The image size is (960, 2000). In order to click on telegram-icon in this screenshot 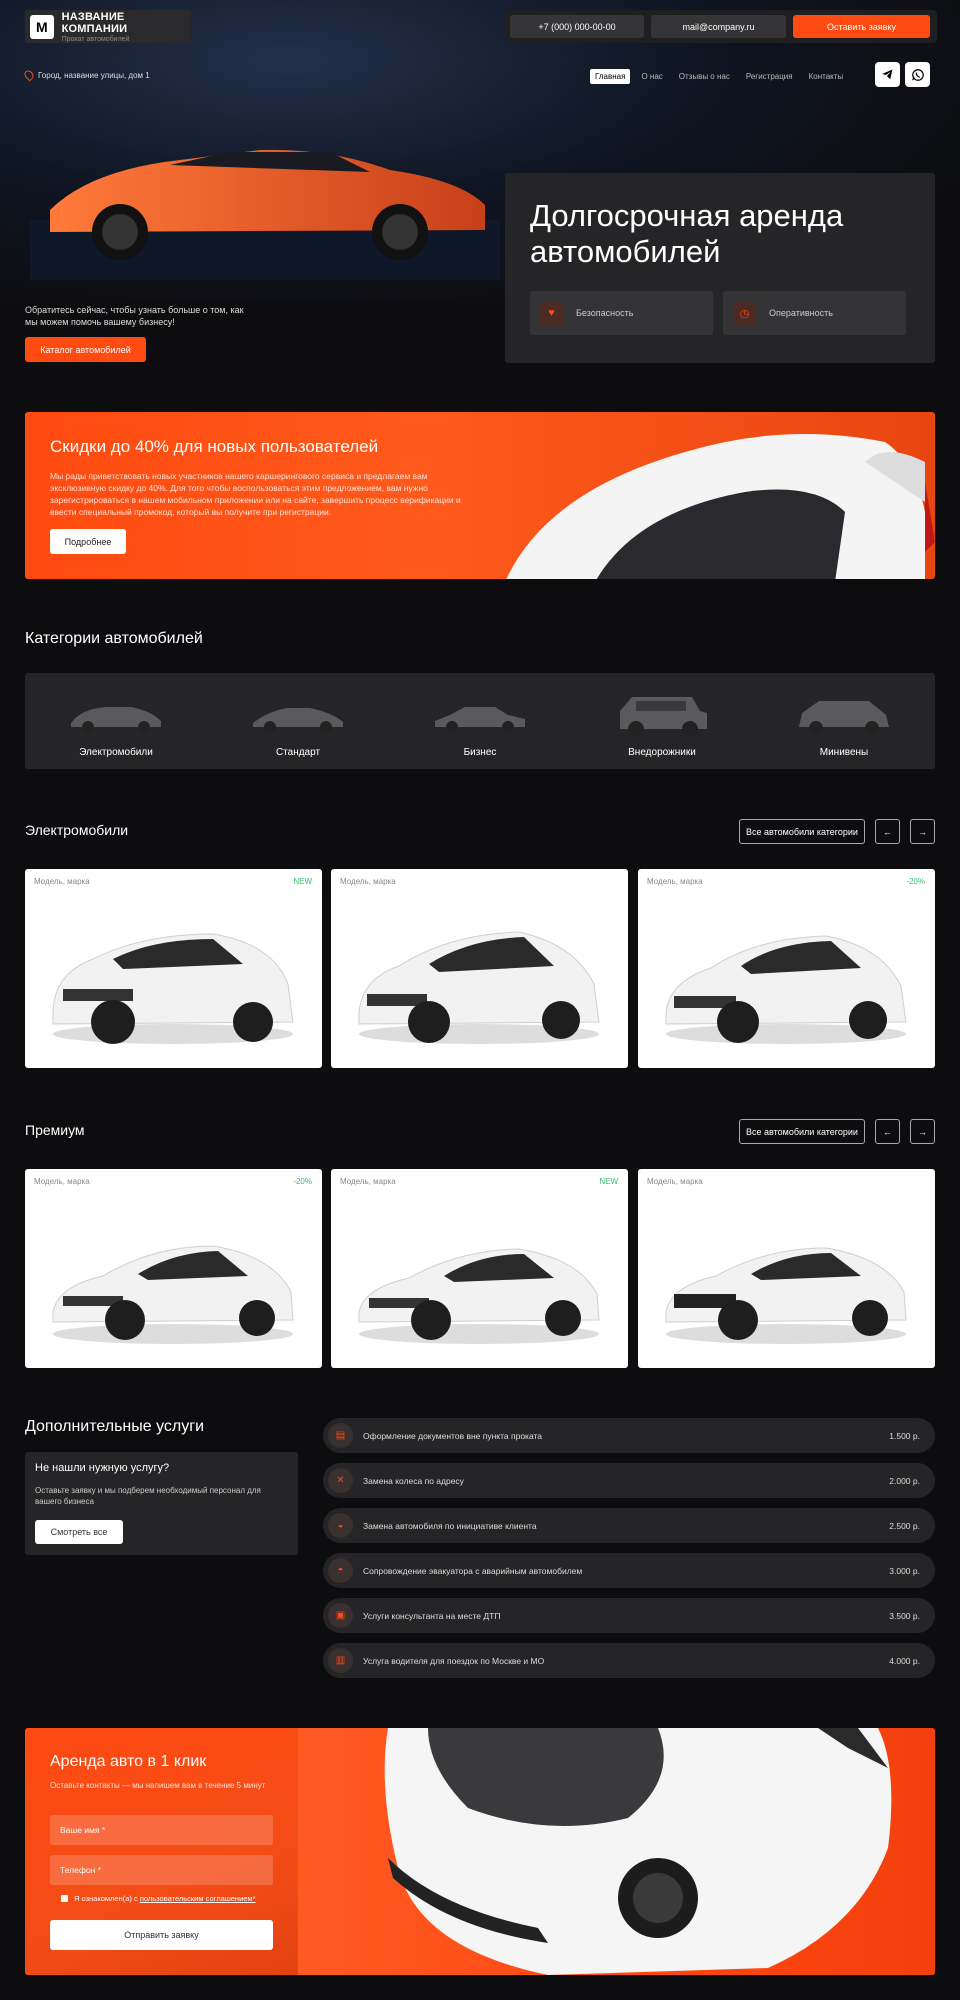, I will do `click(887, 74)`.